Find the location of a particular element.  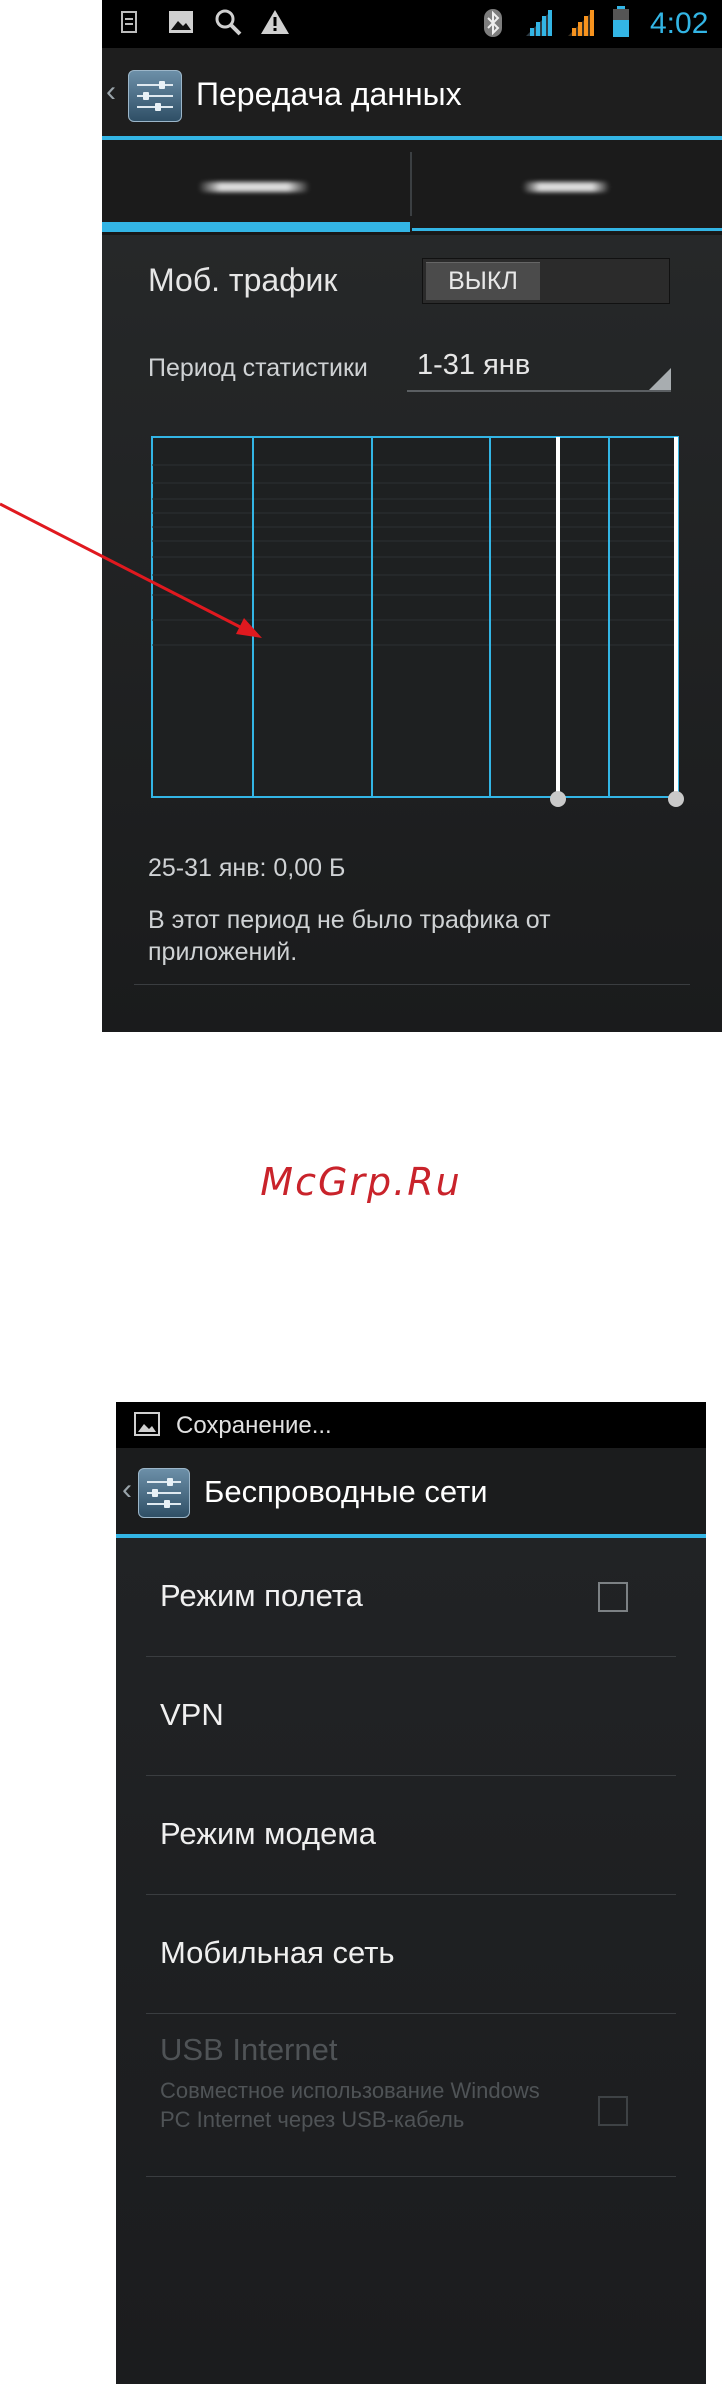

usb-internet-checkbox is located at coordinates (613, 2111).